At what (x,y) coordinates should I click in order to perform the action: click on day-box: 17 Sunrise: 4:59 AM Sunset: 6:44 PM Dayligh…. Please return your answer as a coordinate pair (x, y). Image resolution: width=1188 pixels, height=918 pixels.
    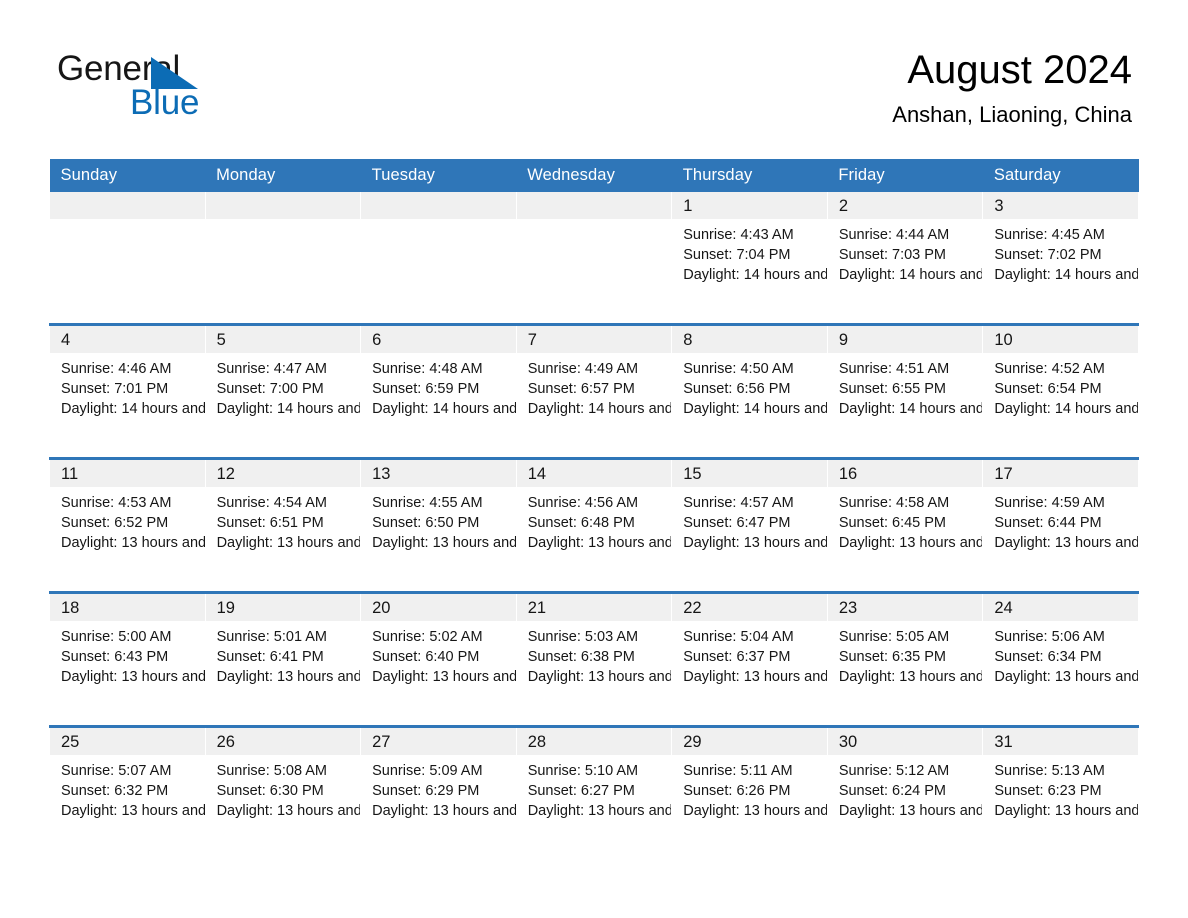
    Looking at the image, I should click on (1060, 525).